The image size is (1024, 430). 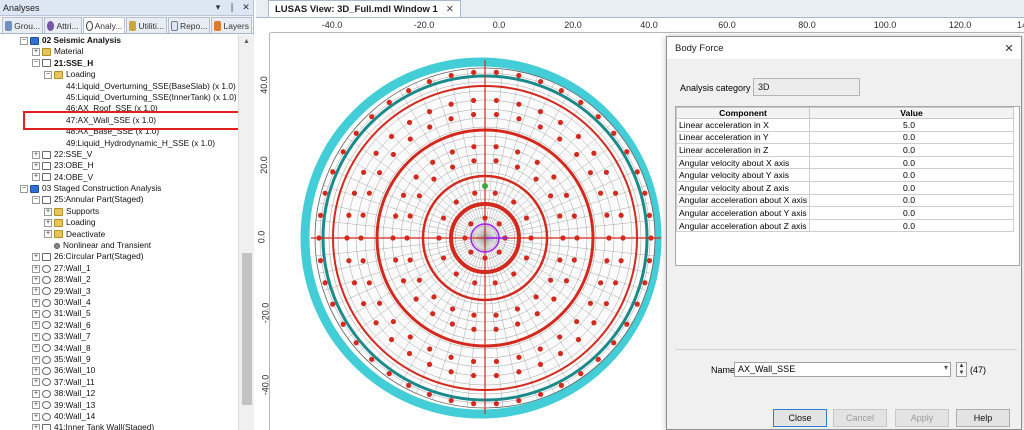 What do you see at coordinates (119, 370) in the screenshot?
I see `tree-item: +36:Wall_10` at bounding box center [119, 370].